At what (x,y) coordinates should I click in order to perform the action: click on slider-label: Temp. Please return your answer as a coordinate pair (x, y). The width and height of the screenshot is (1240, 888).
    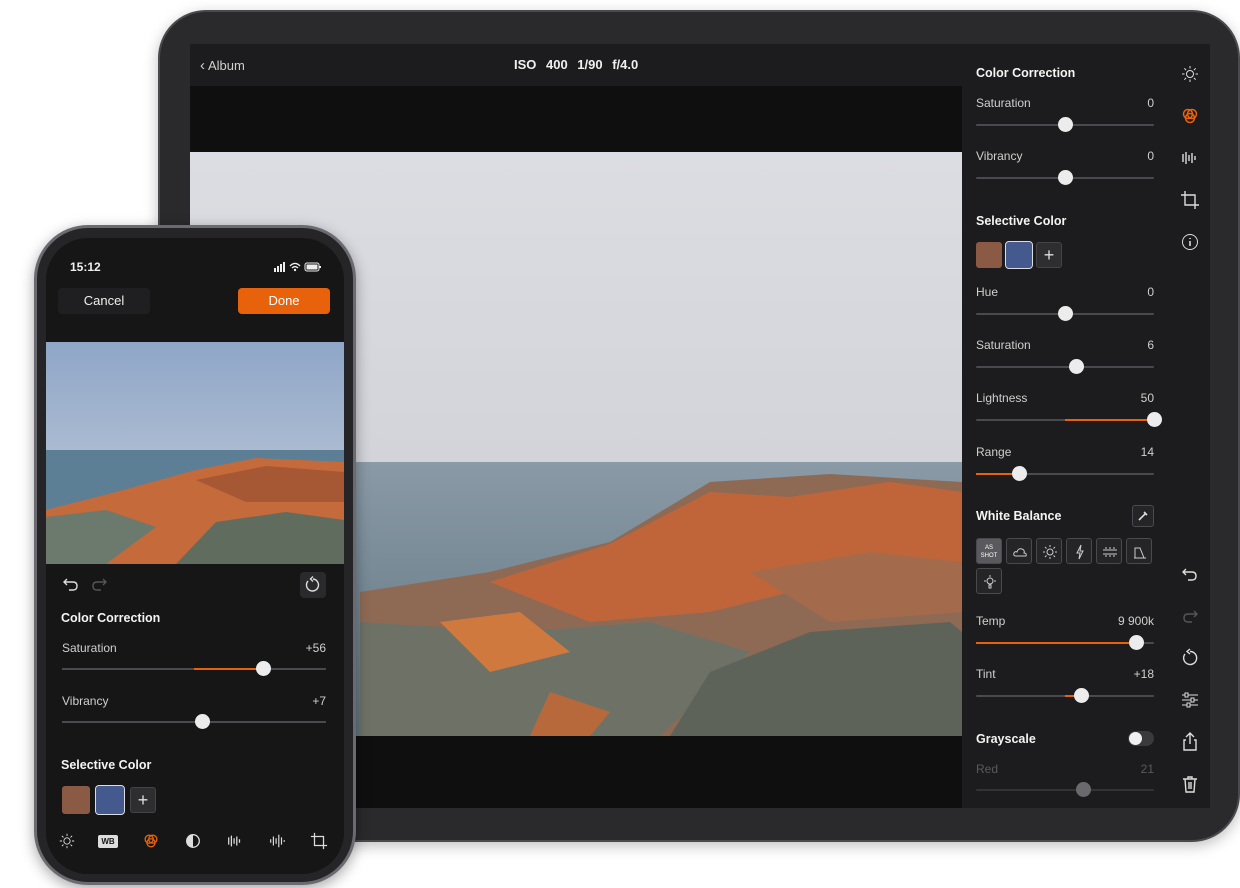
    Looking at the image, I should click on (991, 621).